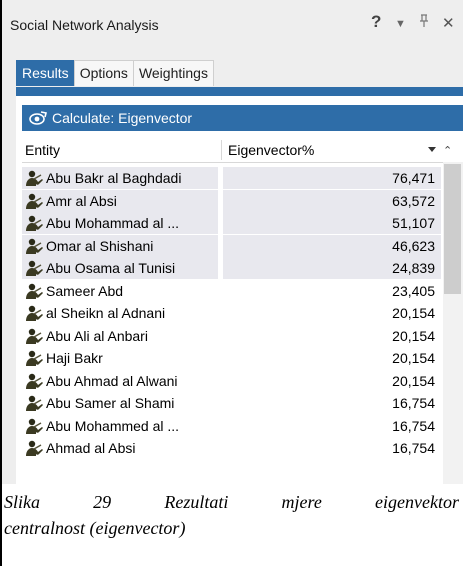 The image size is (463, 566). I want to click on entity-cell: Abu Ahmad al Alwani, so click(120, 381).